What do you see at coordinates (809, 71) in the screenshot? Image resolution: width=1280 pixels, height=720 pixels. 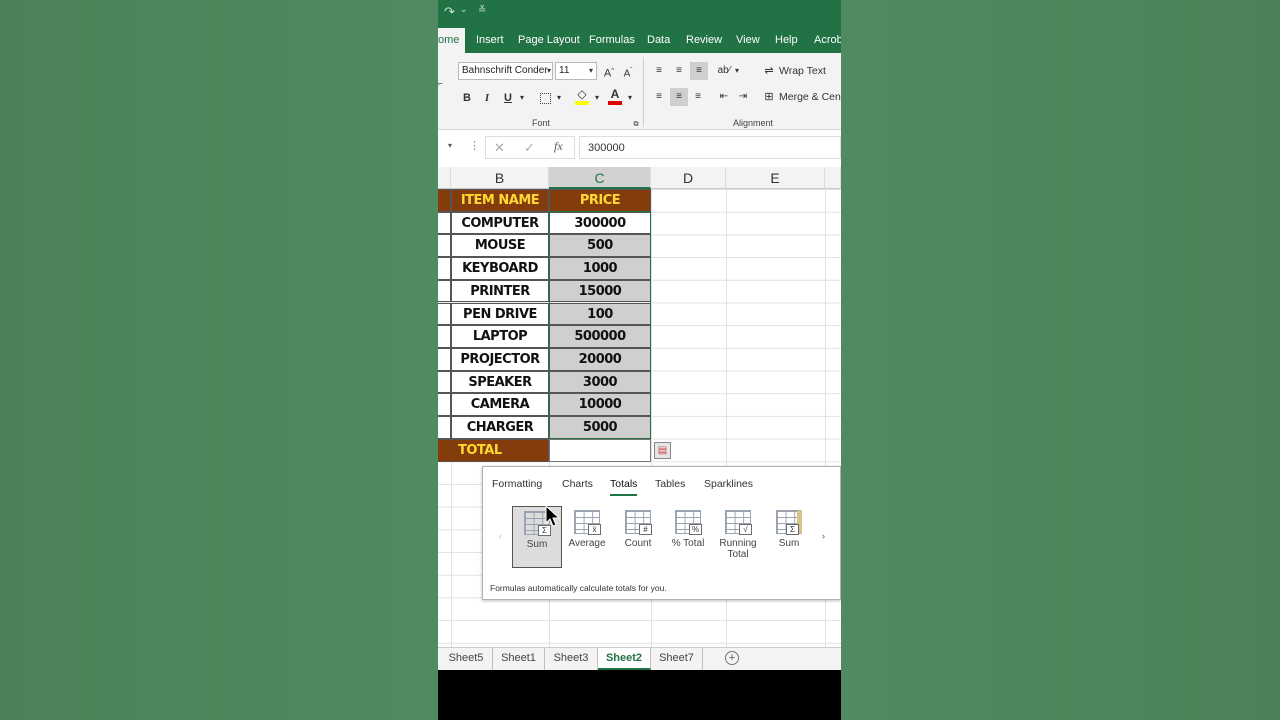 I see `wrap-text-button: Wrap Text` at bounding box center [809, 71].